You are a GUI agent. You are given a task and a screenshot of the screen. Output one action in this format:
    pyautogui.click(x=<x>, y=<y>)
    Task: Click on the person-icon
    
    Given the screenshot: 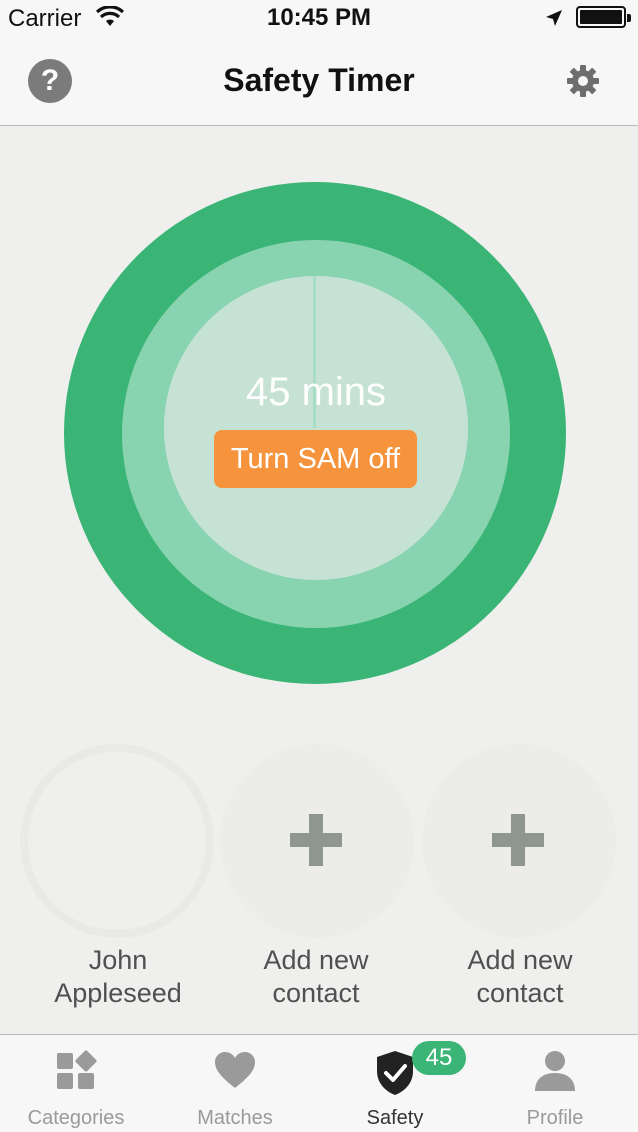 What is the action you would take?
    pyautogui.click(x=555, y=1071)
    